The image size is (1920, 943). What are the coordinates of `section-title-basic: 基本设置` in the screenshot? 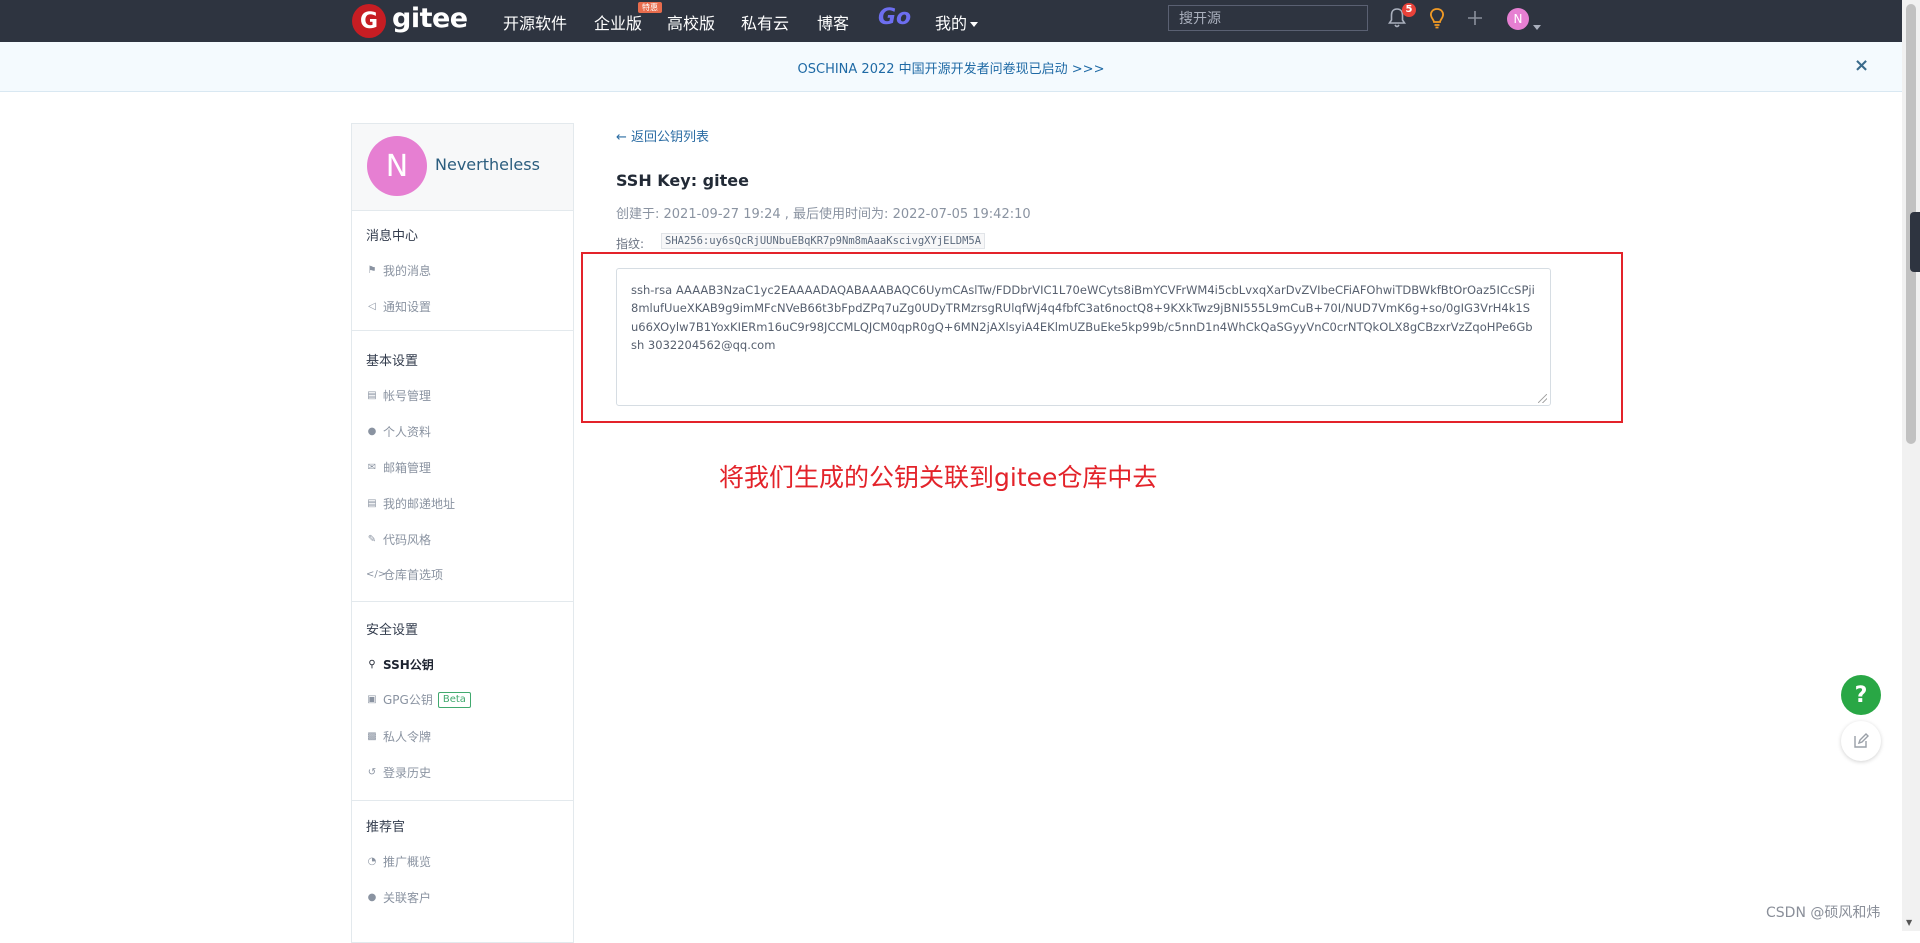 It's located at (392, 361).